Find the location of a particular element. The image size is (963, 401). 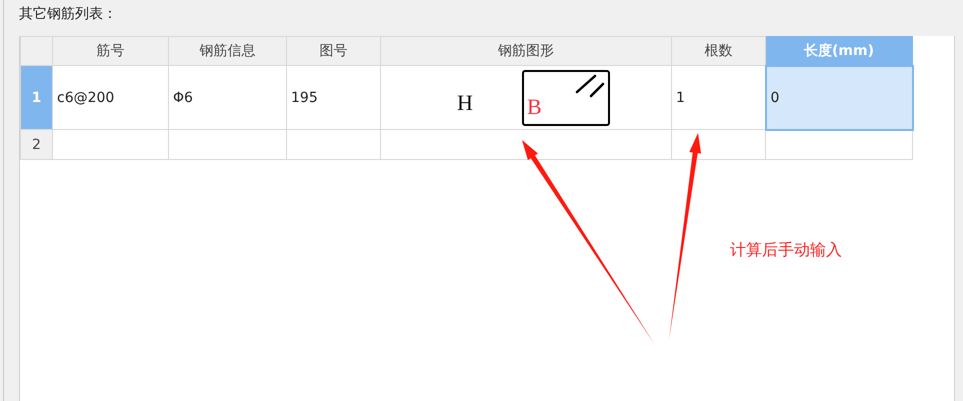

shape-label: B is located at coordinates (534, 107).